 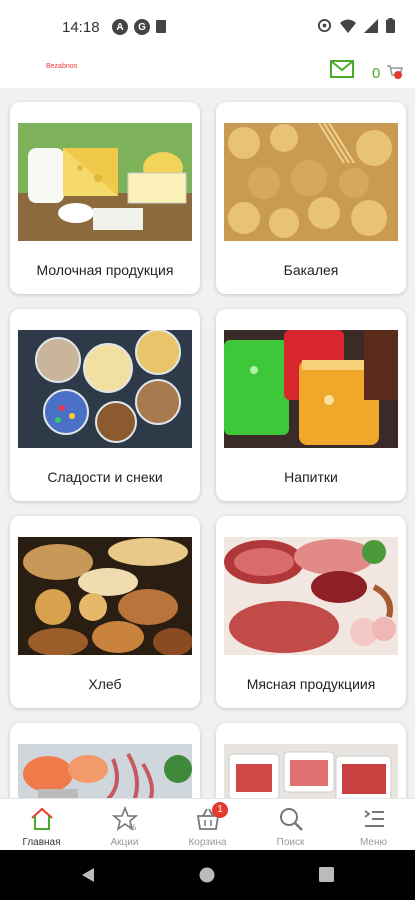 I want to click on home-icon, so click(x=42, y=818).